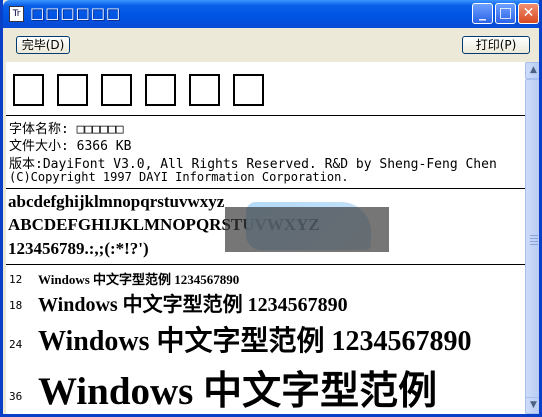  I want to click on font-file-icon: Tr, so click(16, 14).